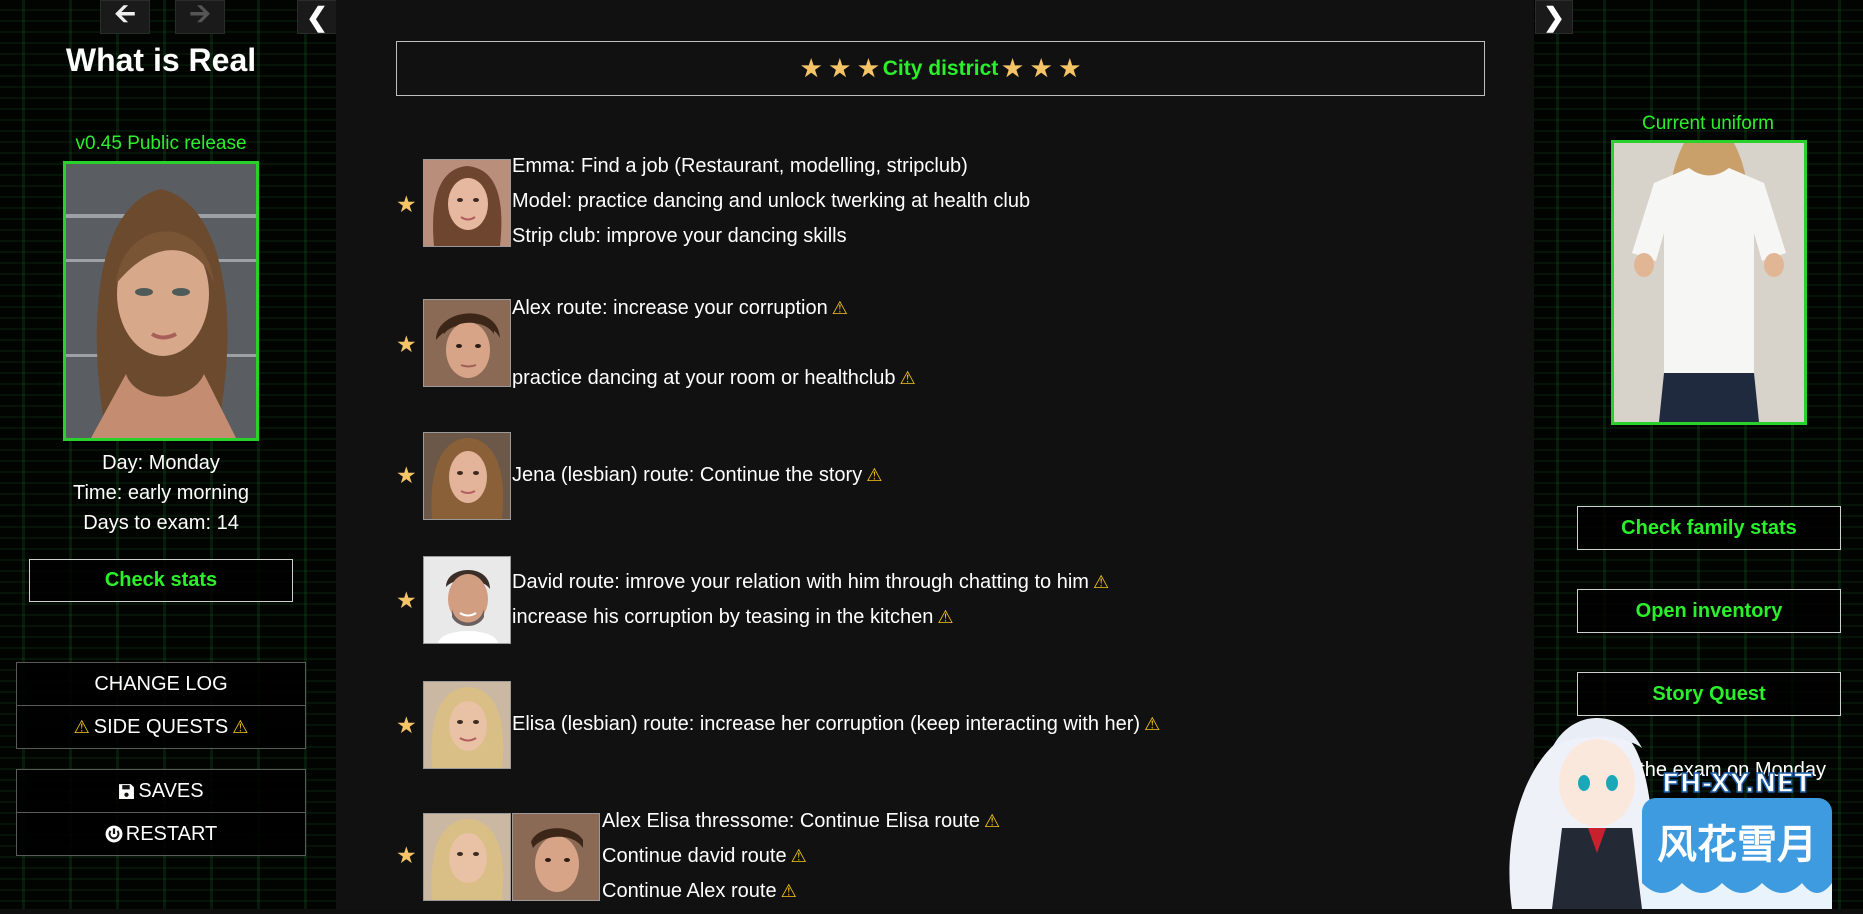 Image resolution: width=1863 pixels, height=914 pixels. What do you see at coordinates (680, 308) in the screenshot?
I see `quest-text: Alex route: increase your corruption ⚠` at bounding box center [680, 308].